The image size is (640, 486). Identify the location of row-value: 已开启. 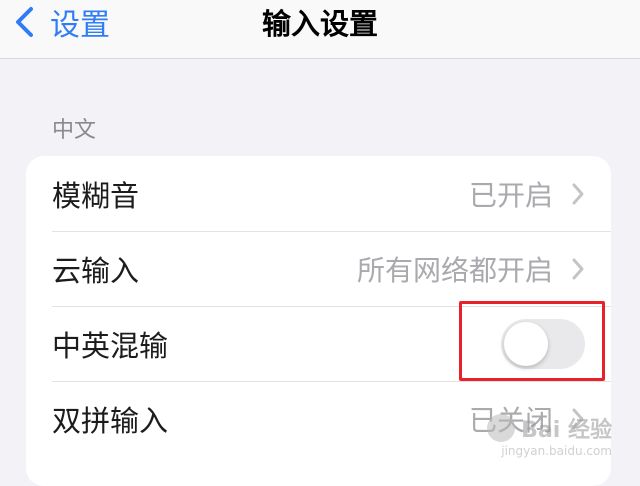
(510, 195).